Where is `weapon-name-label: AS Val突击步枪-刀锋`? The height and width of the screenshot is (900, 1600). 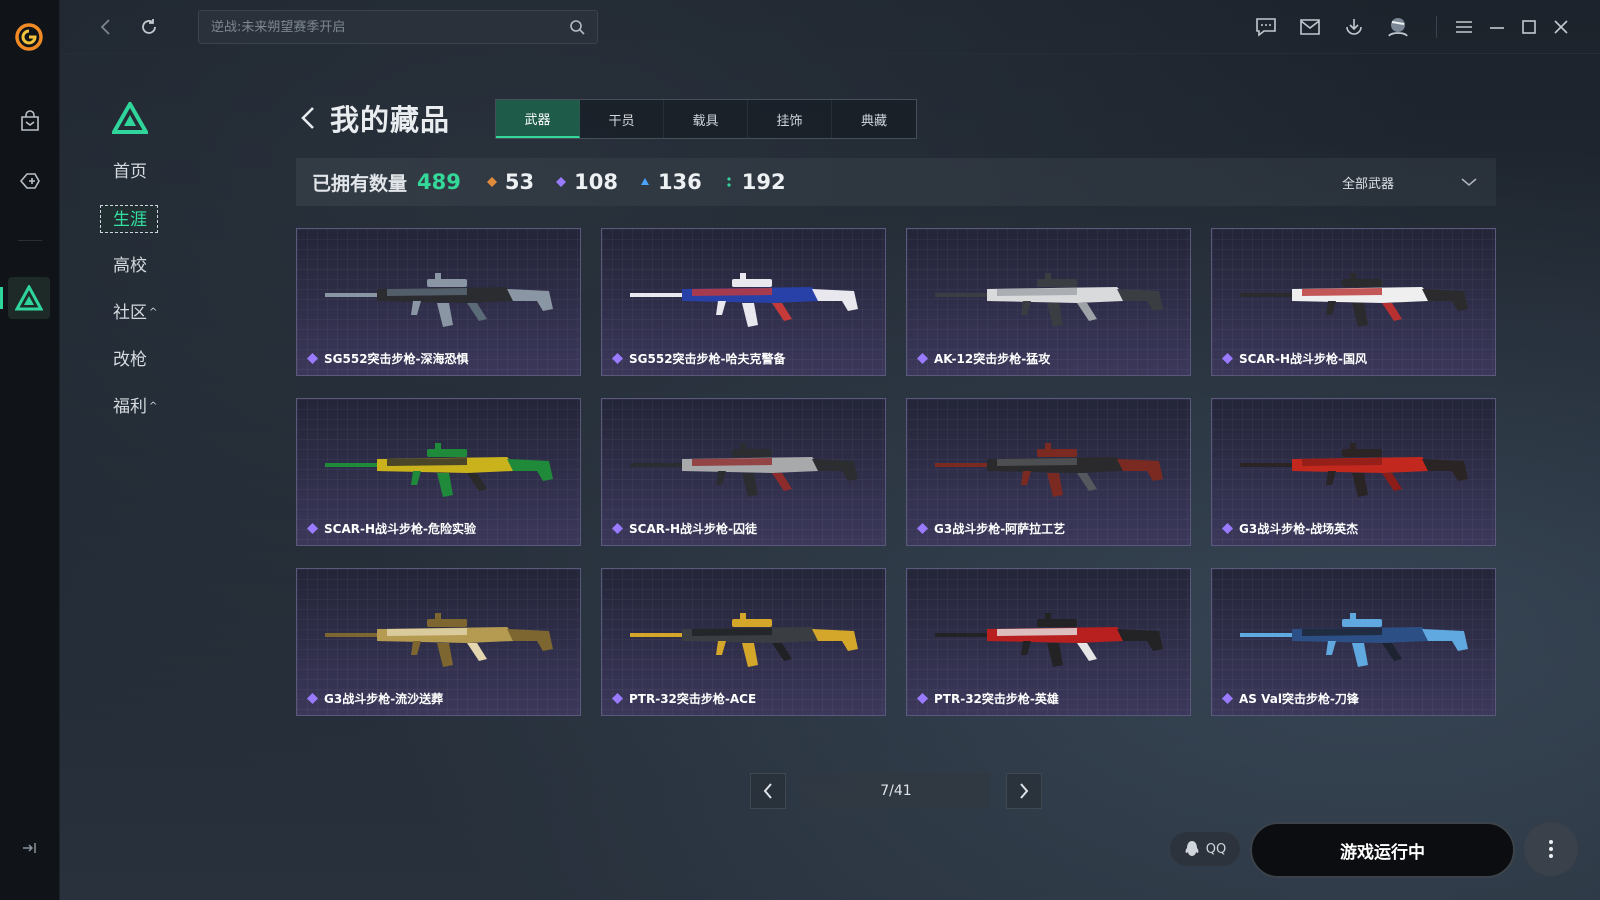 weapon-name-label: AS Val突击步枪-刀锋 is located at coordinates (1299, 699).